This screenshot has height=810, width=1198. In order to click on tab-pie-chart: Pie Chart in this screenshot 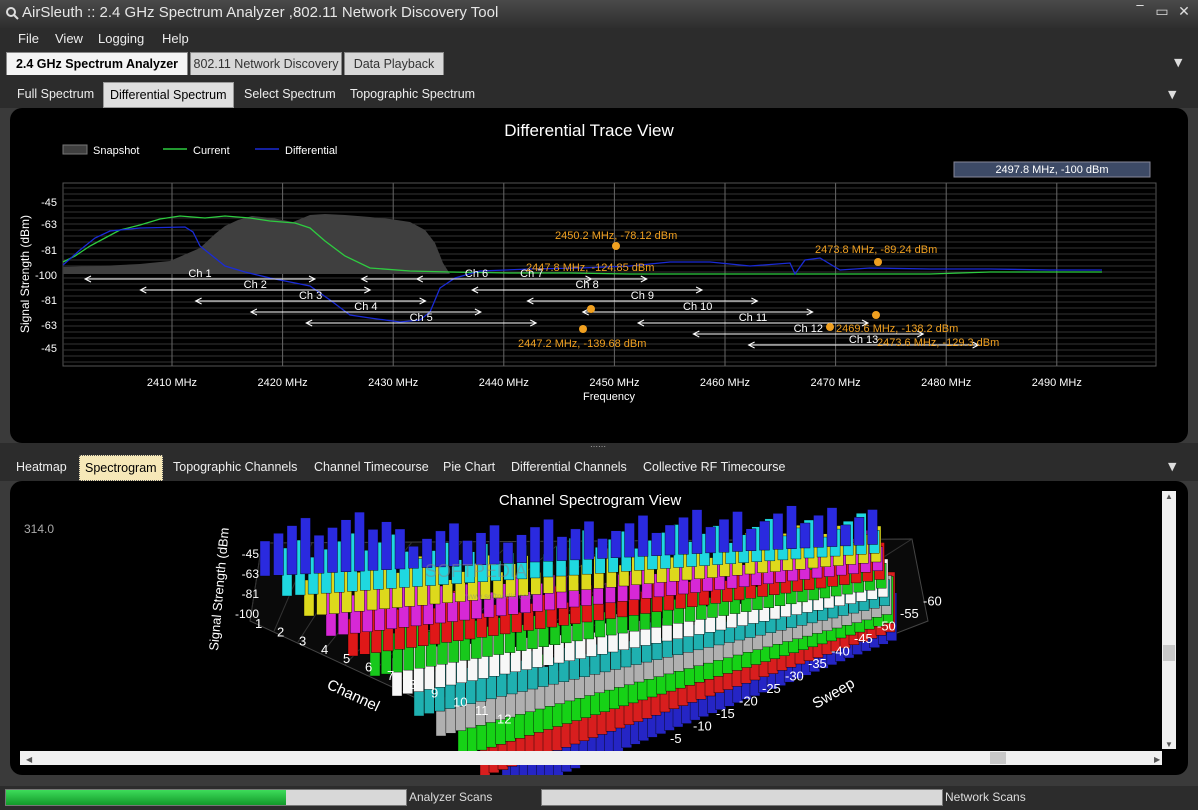, I will do `click(469, 467)`.